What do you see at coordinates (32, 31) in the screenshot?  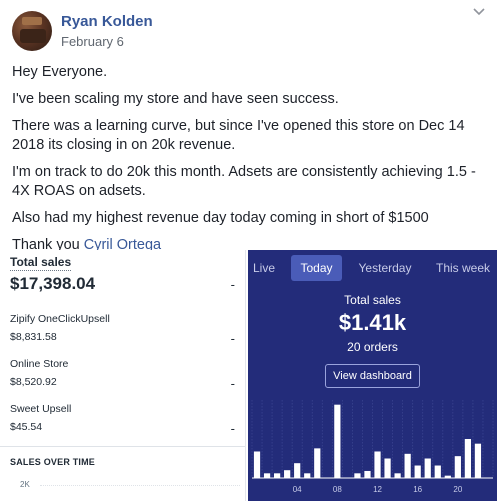 I see `avatar` at bounding box center [32, 31].